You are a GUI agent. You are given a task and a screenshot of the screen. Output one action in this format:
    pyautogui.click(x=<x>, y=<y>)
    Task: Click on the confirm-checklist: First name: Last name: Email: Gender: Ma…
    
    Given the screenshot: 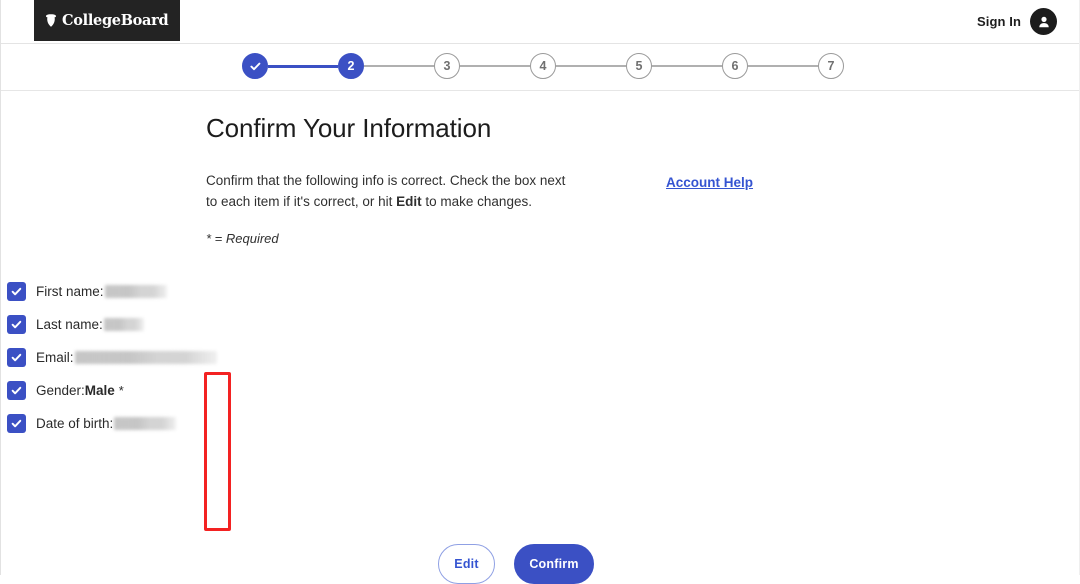 What is the action you would take?
    pyautogui.click(x=109, y=357)
    